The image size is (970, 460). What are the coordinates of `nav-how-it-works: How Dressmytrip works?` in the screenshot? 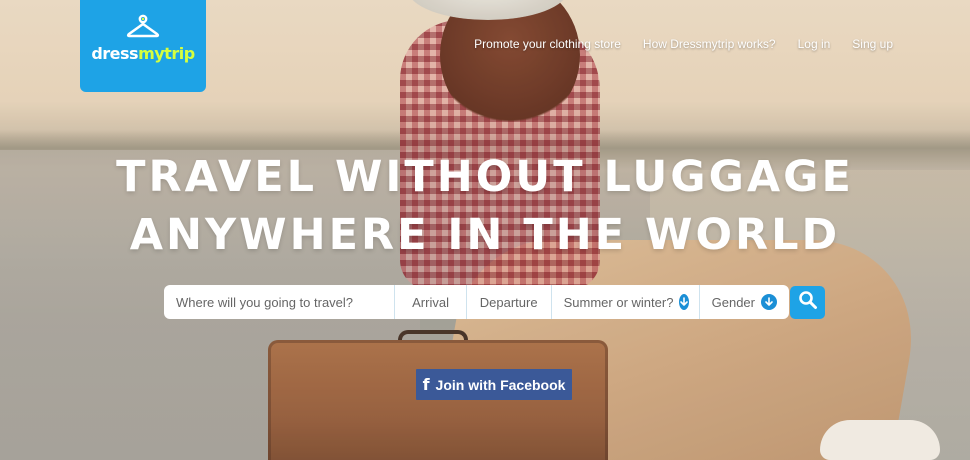 It's located at (709, 44).